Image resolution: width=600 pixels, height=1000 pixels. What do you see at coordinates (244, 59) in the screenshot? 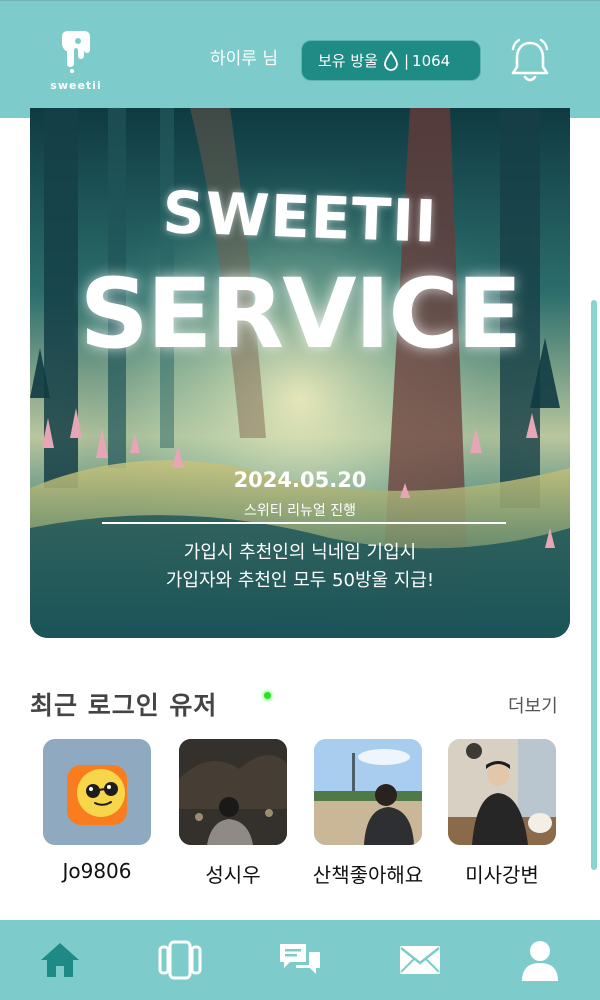
I see `user-greeting: 하이루 님` at bounding box center [244, 59].